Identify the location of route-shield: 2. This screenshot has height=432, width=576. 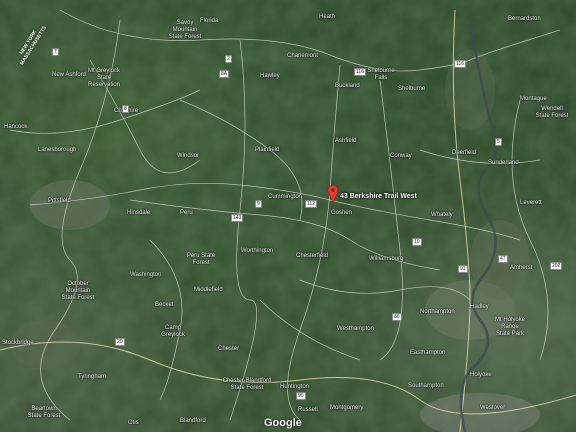
(228, 59).